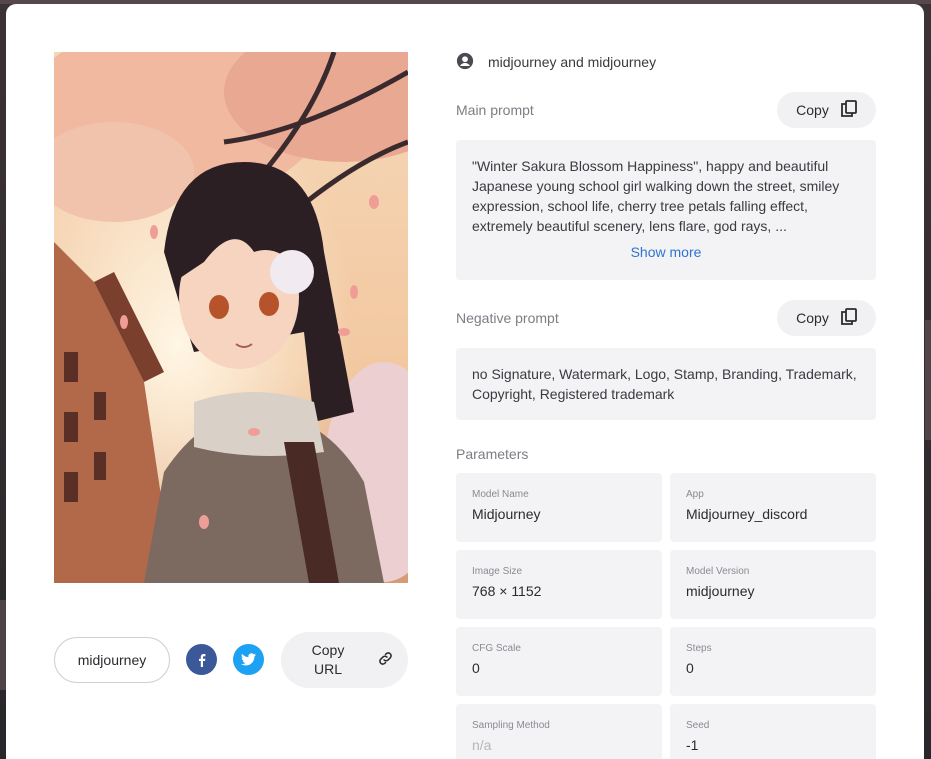  I want to click on param-value: Midjourney_discord, so click(747, 514).